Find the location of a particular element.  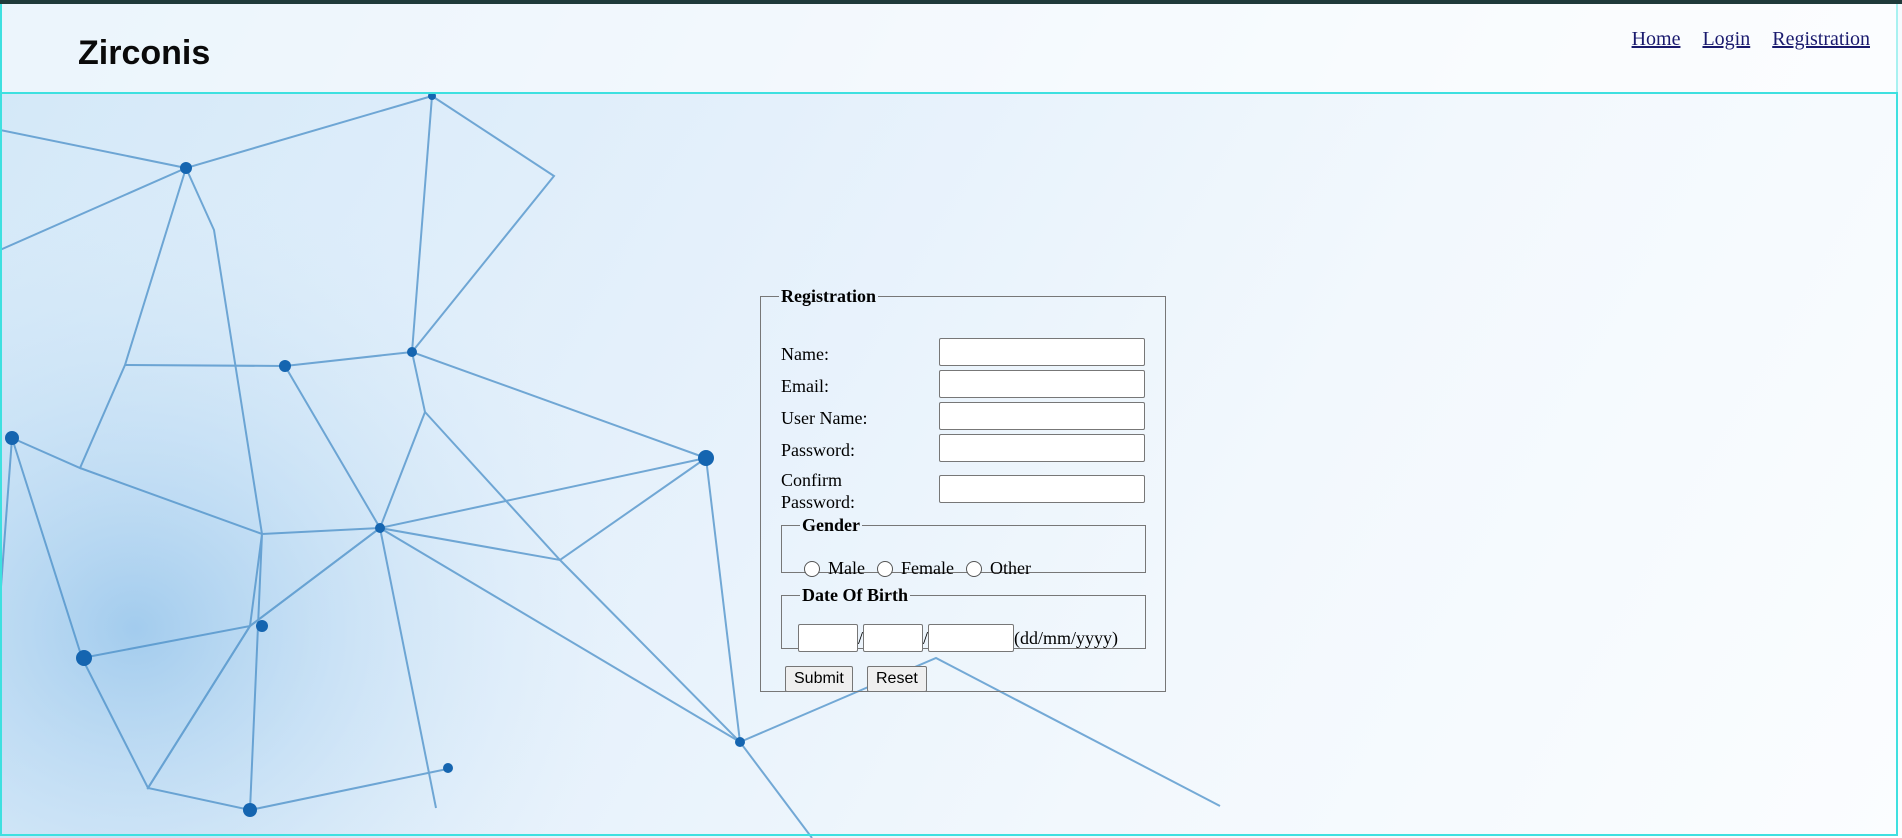

dob-year-input is located at coordinates (971, 638).